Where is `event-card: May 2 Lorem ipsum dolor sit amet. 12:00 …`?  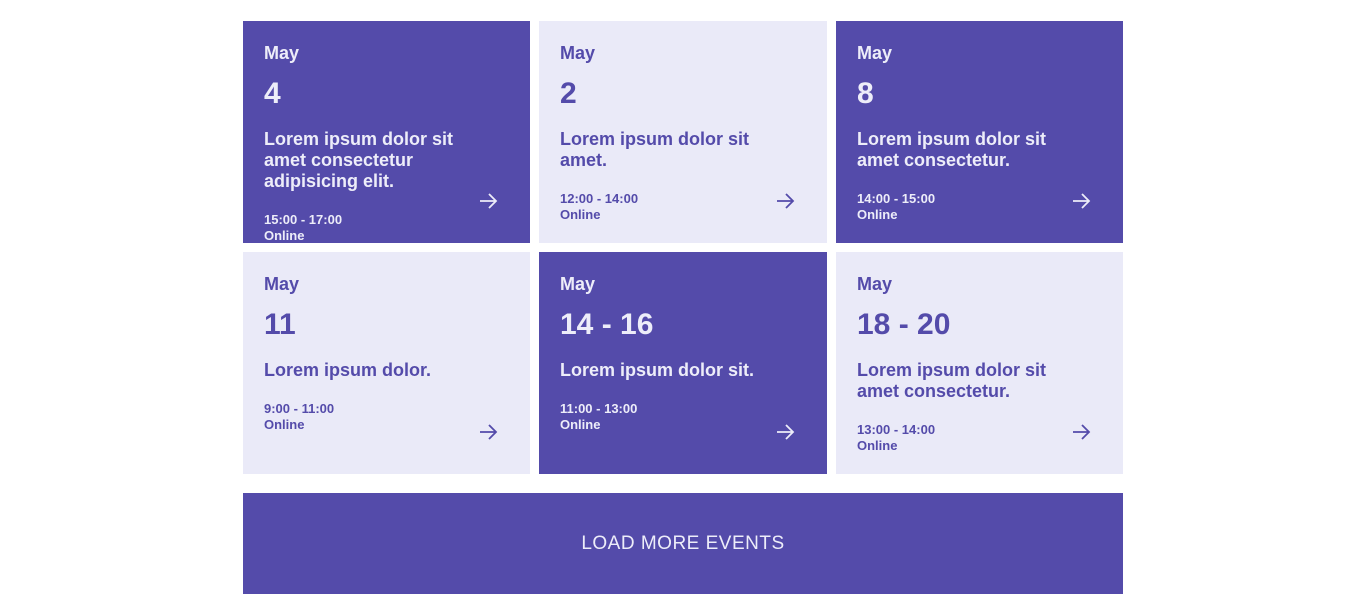
event-card: May 2 Lorem ipsum dolor sit amet. 12:00 … is located at coordinates (683, 132).